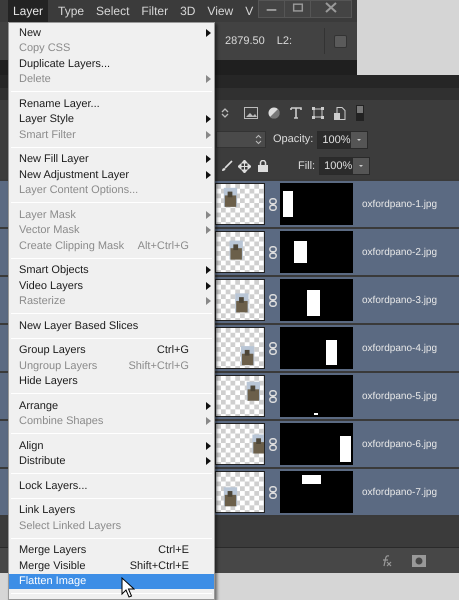 The image size is (459, 600). What do you see at coordinates (111, 406) in the screenshot?
I see `menu-item: Arrange` at bounding box center [111, 406].